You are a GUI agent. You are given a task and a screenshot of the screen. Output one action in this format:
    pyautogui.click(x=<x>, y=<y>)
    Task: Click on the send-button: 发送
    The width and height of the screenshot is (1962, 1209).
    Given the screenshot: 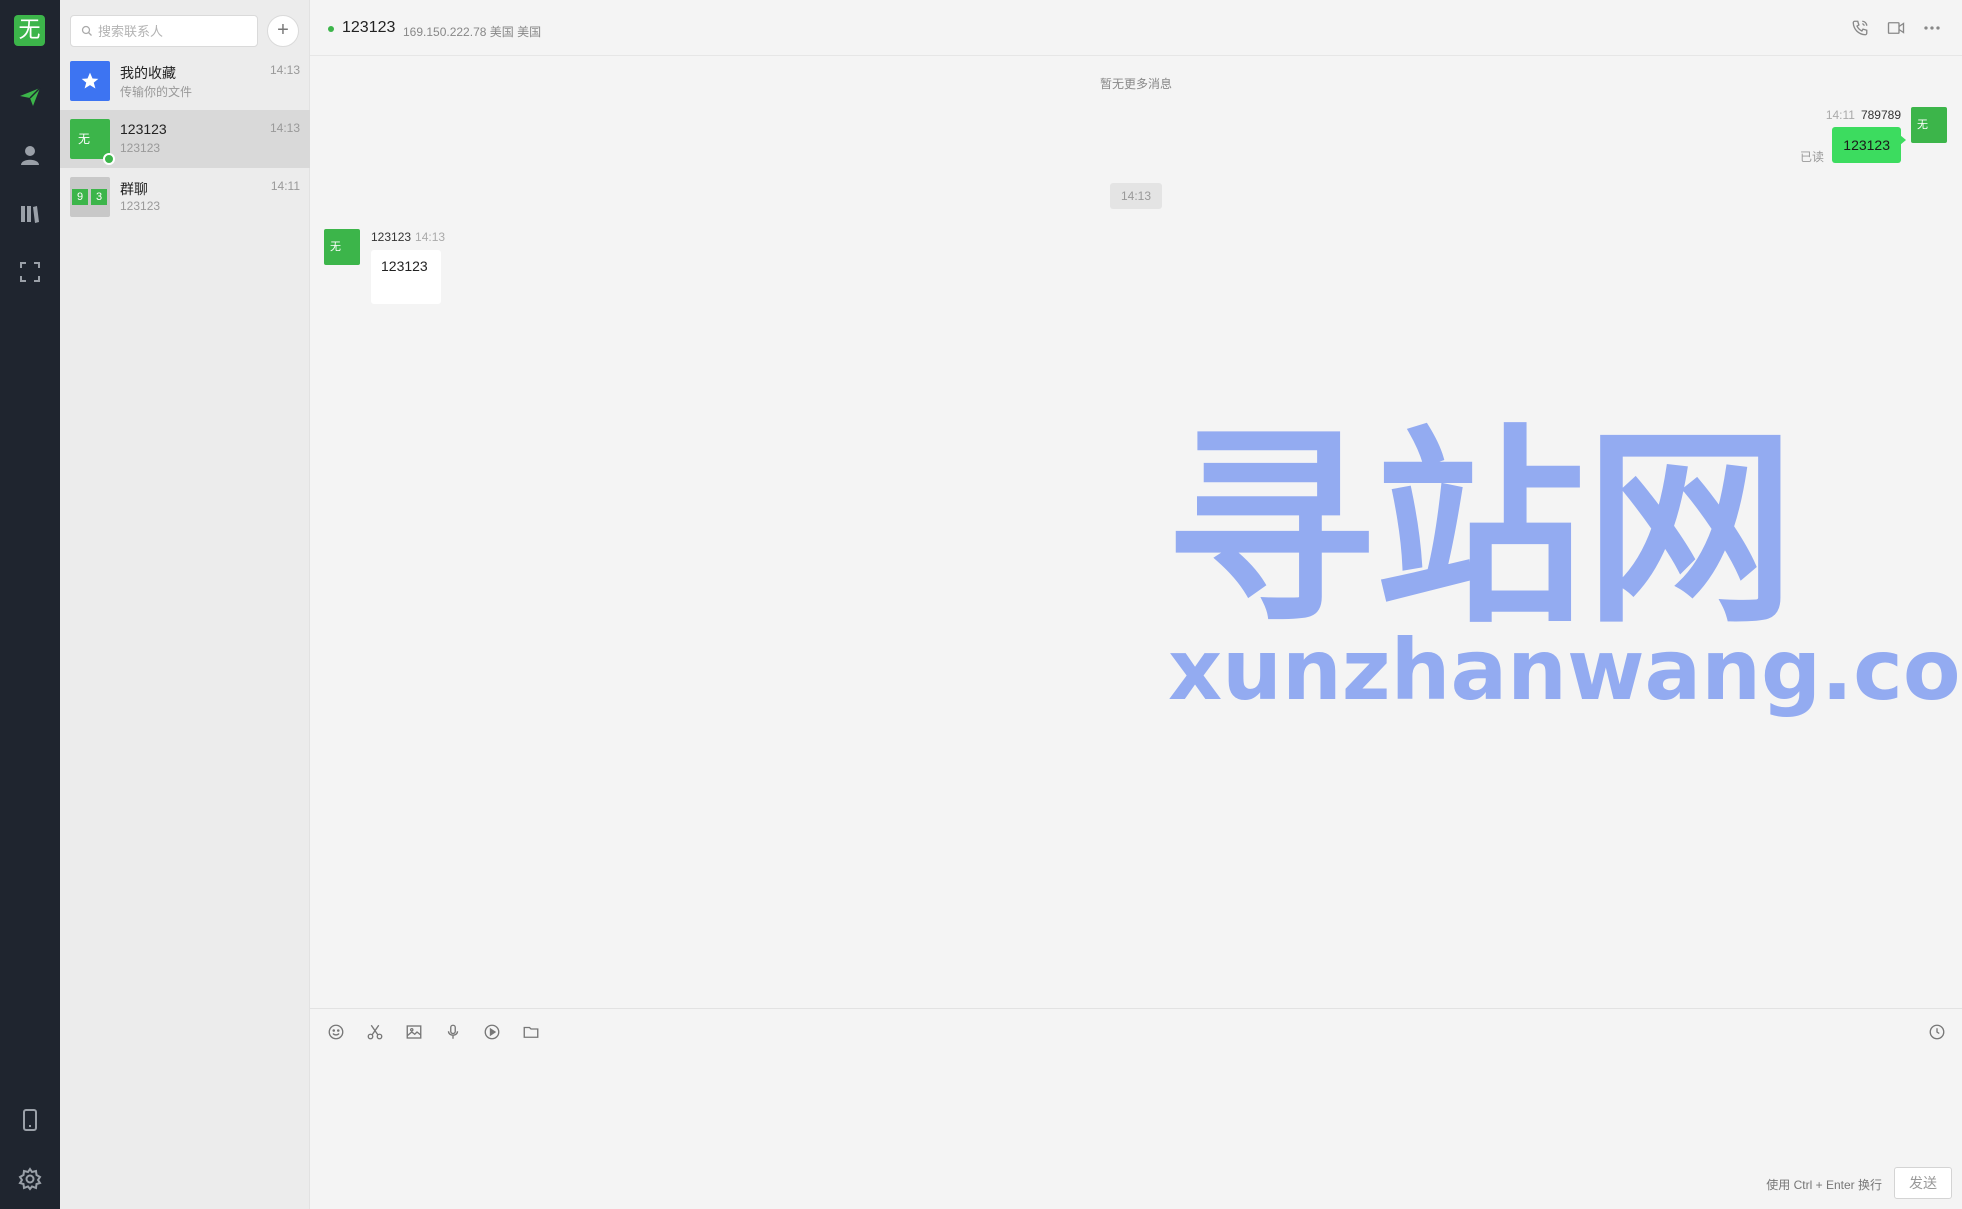 What is the action you would take?
    pyautogui.click(x=1923, y=1183)
    